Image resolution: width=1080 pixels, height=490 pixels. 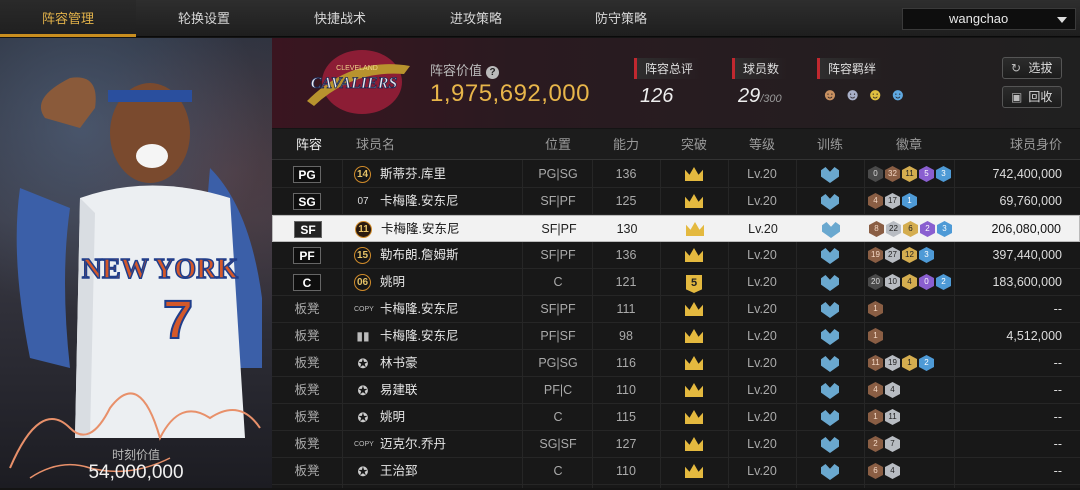 I want to click on col-player-name: 球员名, so click(x=396, y=144).